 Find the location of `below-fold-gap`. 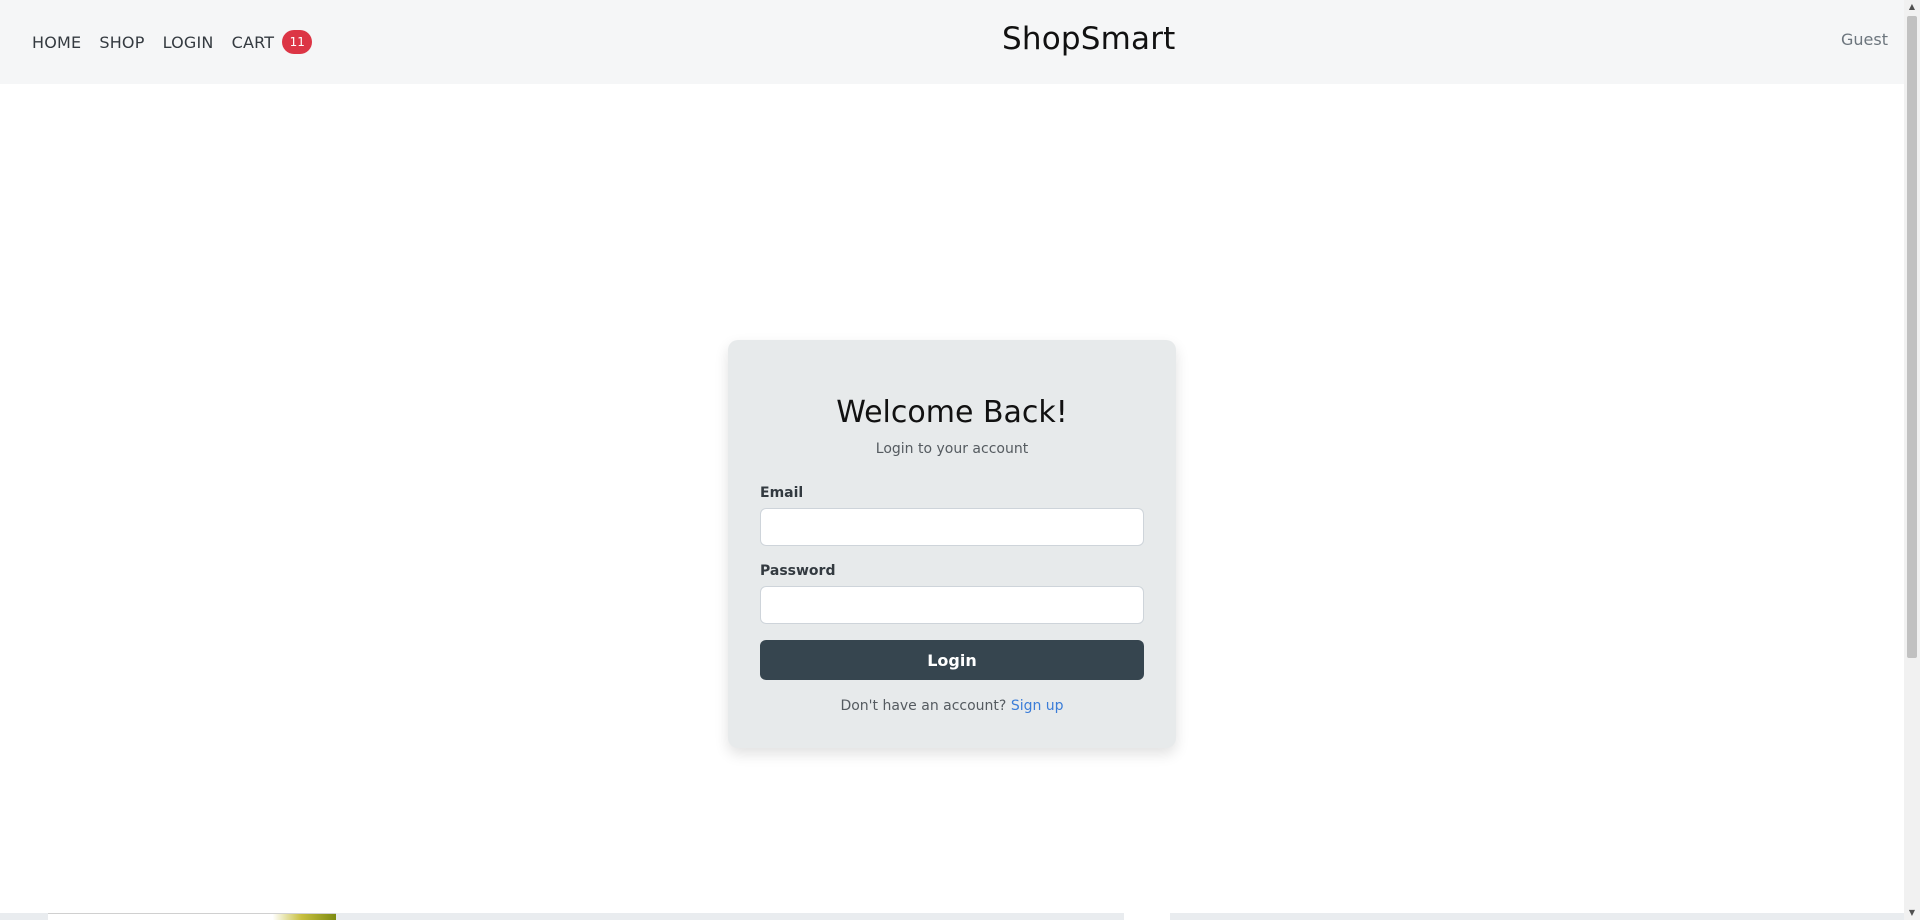

below-fold-gap is located at coordinates (1147, 916).